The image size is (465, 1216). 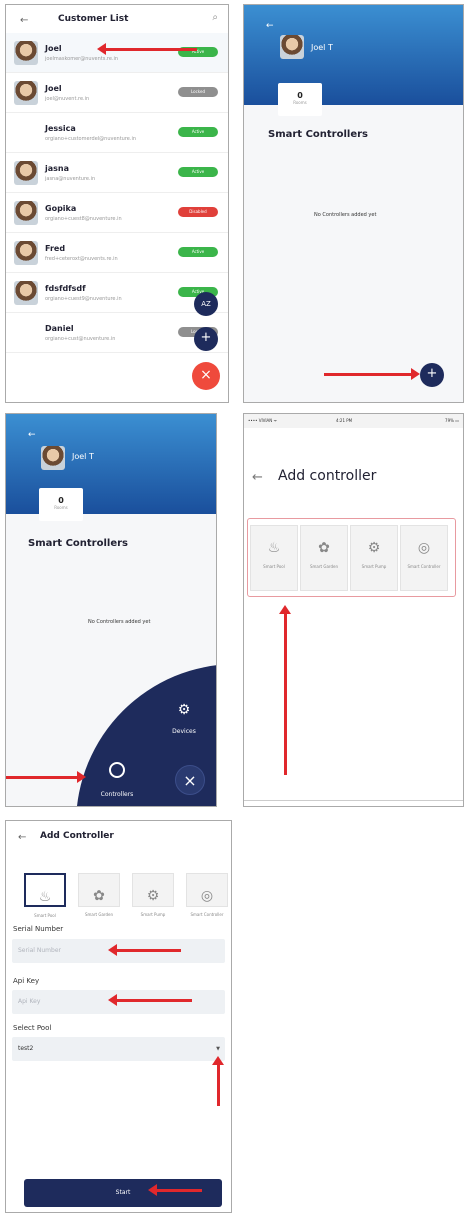 I want to click on customer-email: fred+ceteroxt@nuvents.re.in, so click(x=81, y=259).